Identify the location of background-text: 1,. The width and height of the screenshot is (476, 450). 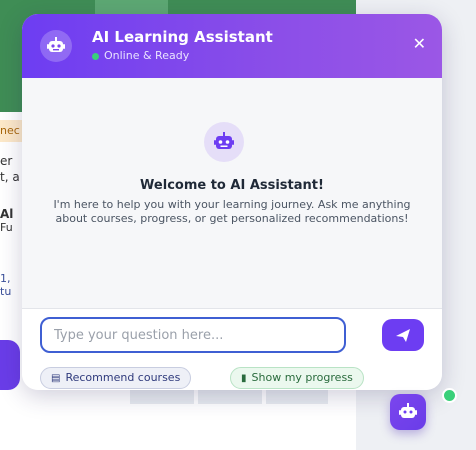
(5, 278).